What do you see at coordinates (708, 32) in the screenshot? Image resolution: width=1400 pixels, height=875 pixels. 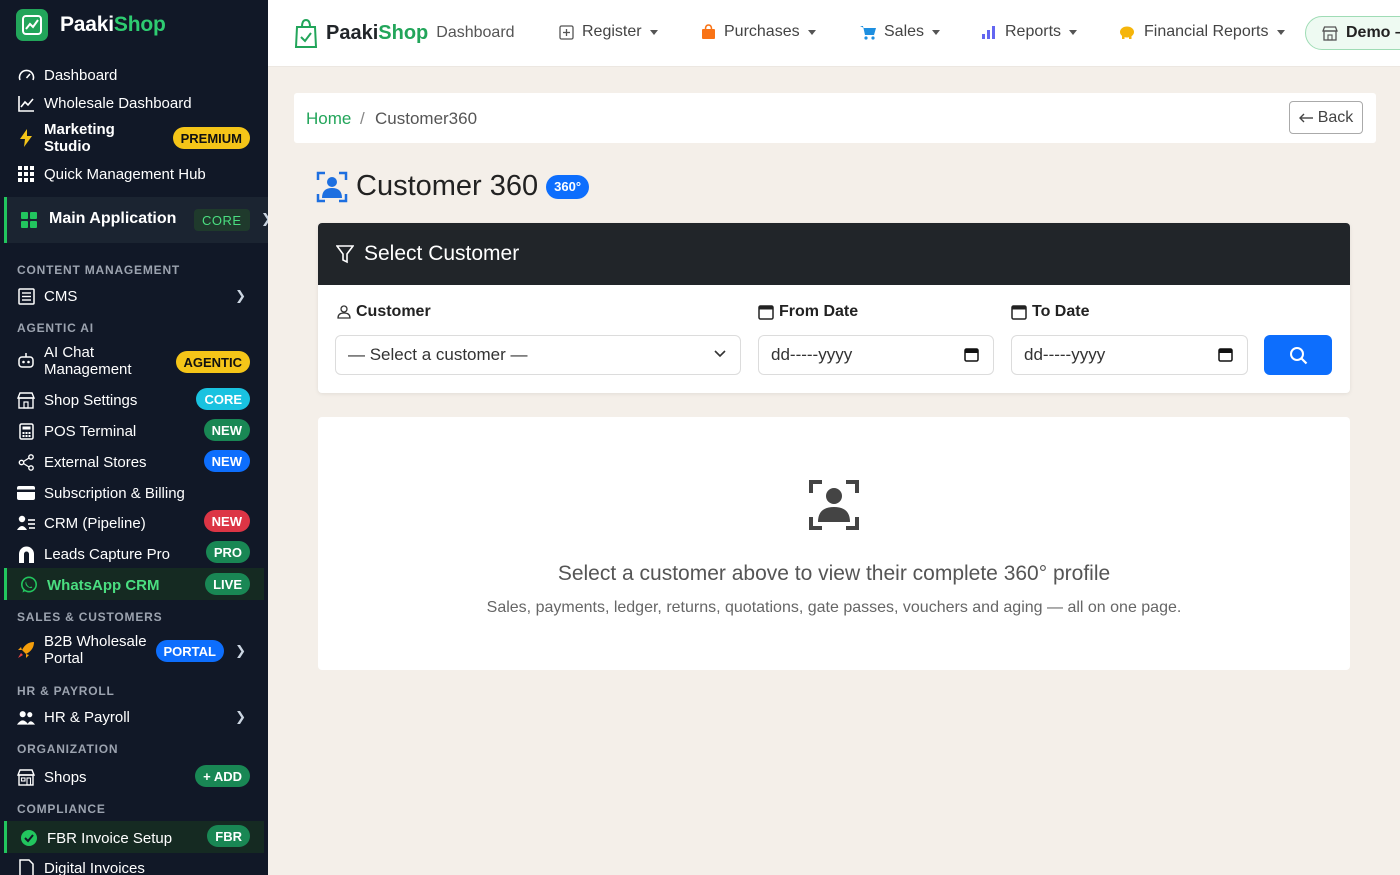 I see `shopping-bag-icon` at bounding box center [708, 32].